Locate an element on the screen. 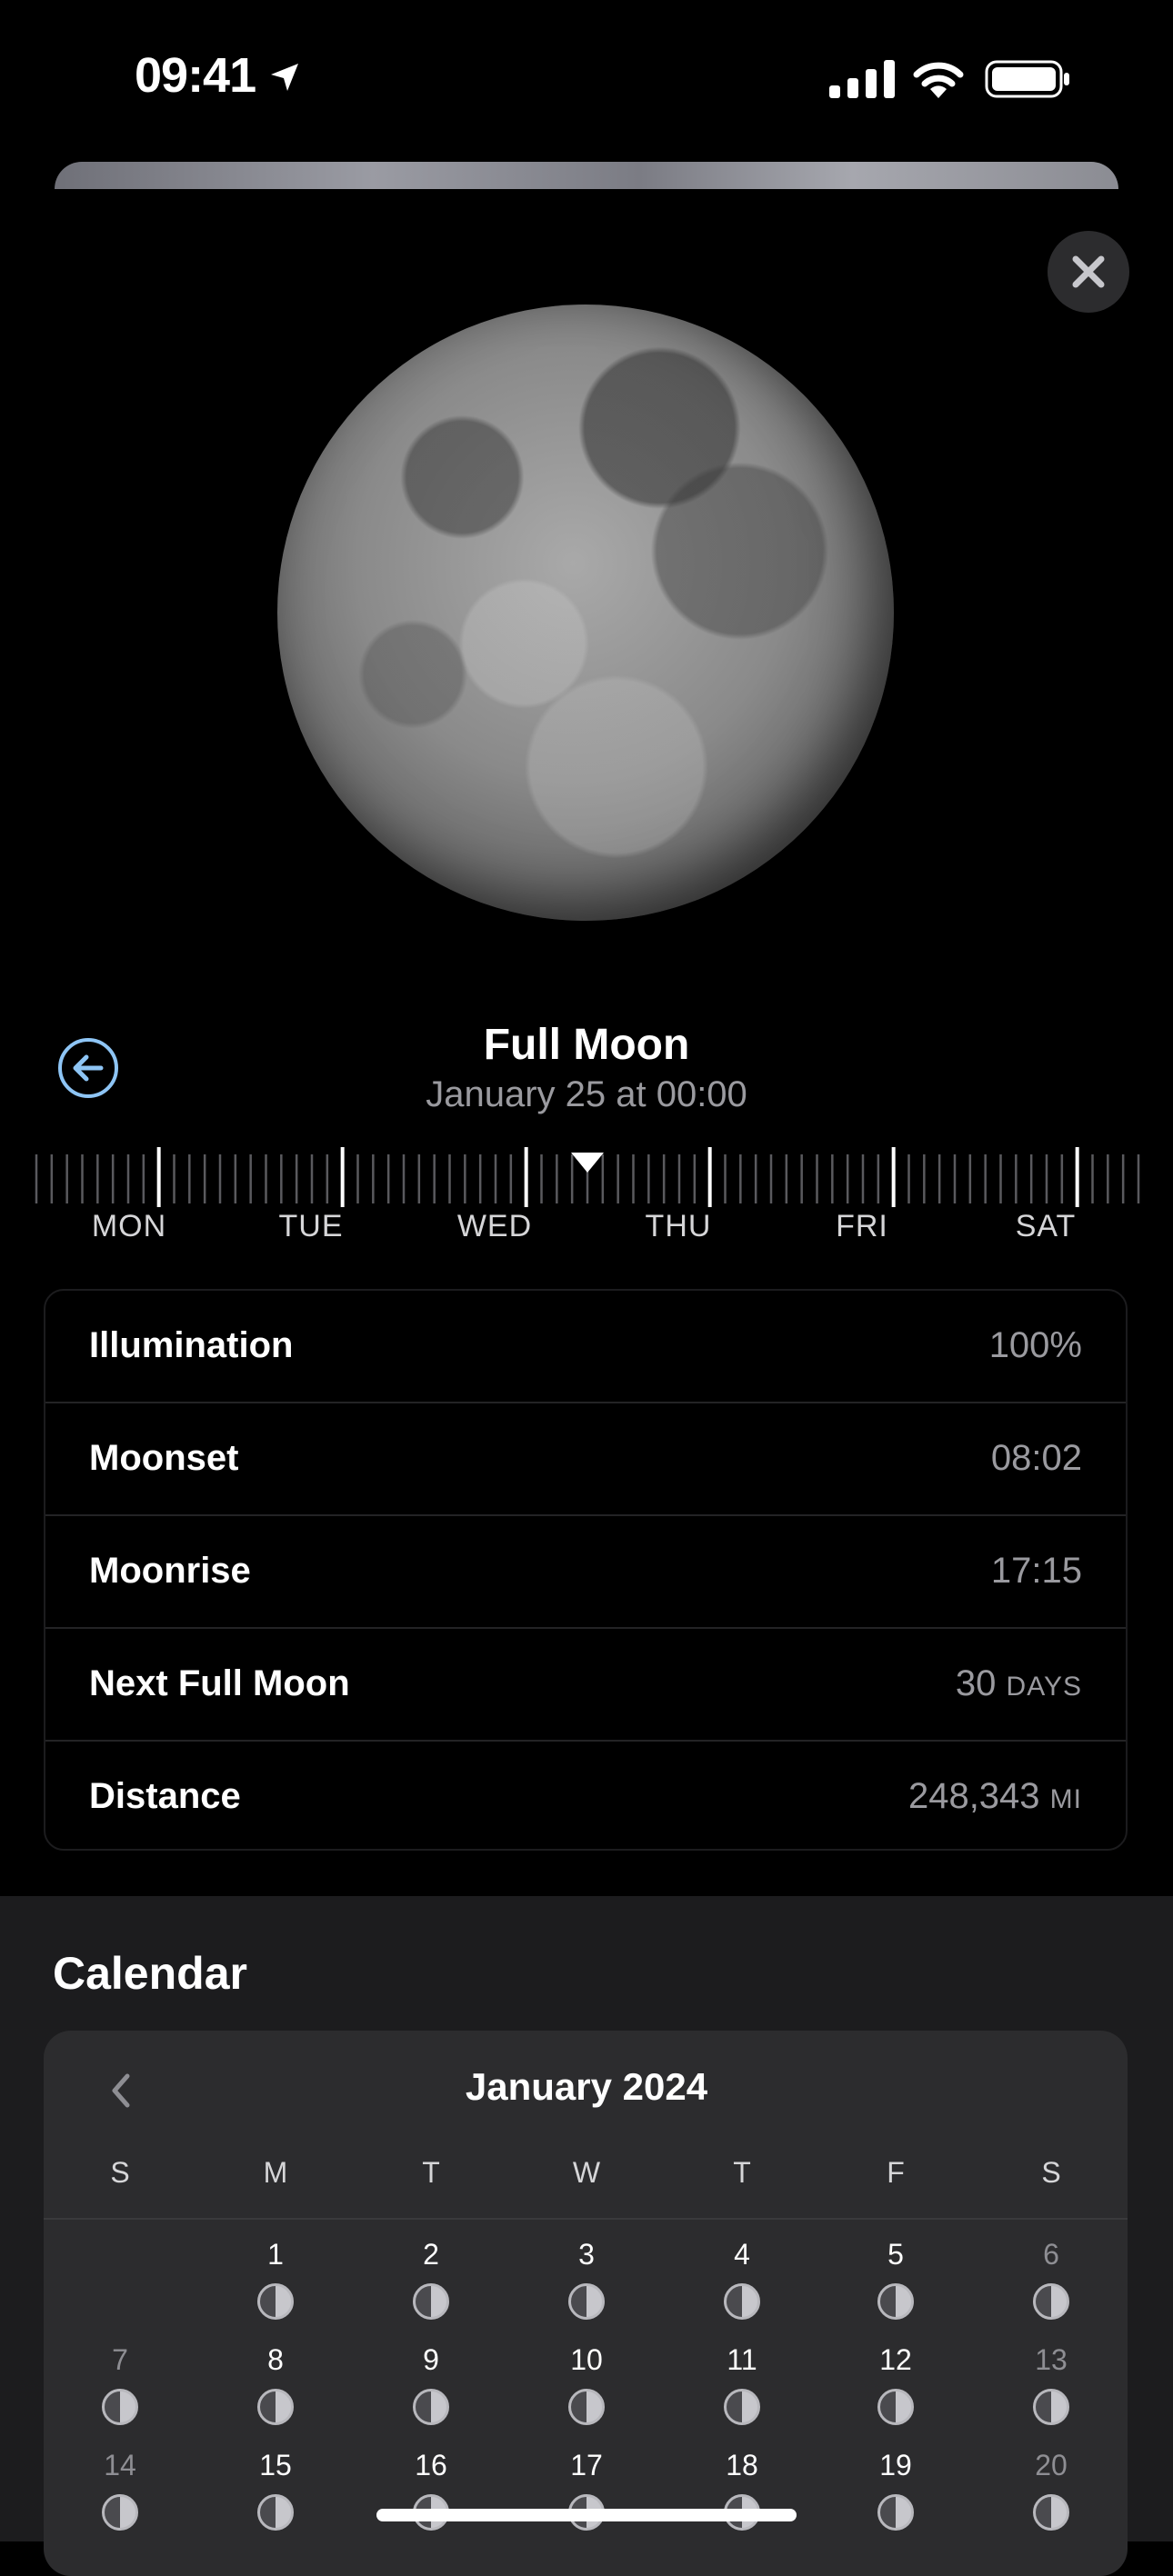  battery-icon is located at coordinates (1027, 79).